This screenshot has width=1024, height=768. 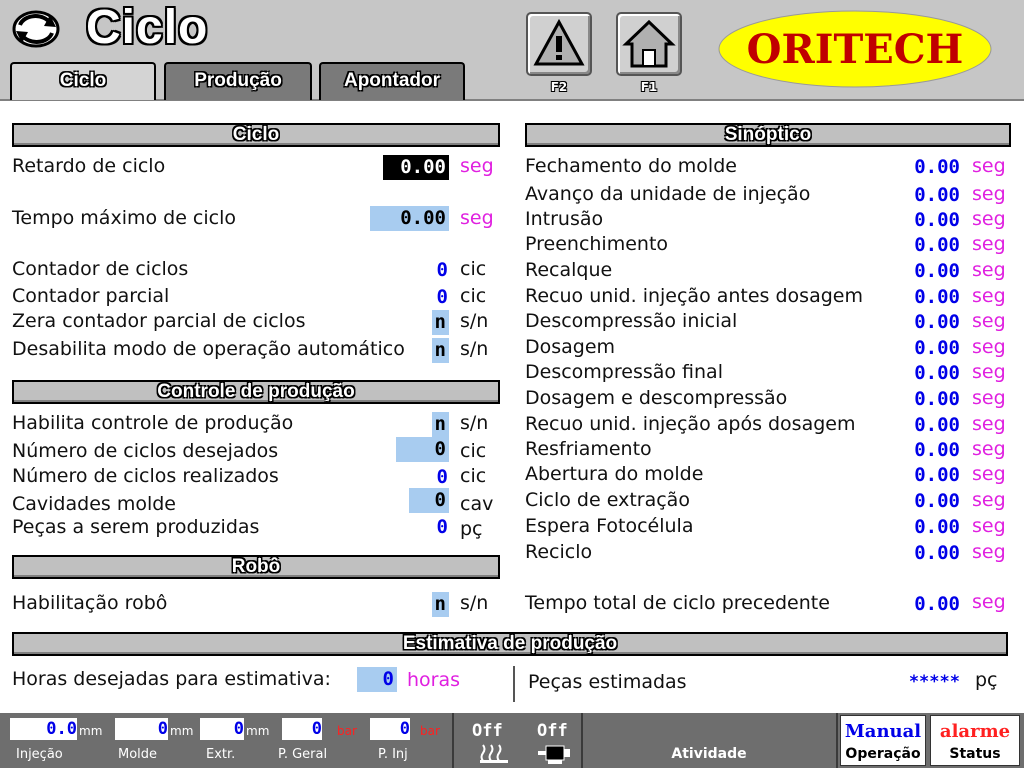 What do you see at coordinates (442, 527) in the screenshot?
I see `pecas-value: 0` at bounding box center [442, 527].